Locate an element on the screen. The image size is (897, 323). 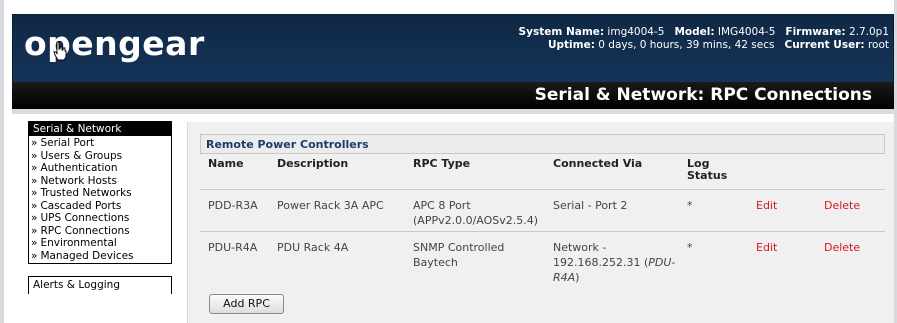
cell-rpc-type: APC 8 Port (APPv2.0.0/AOSv2.5.4) is located at coordinates (475, 209).